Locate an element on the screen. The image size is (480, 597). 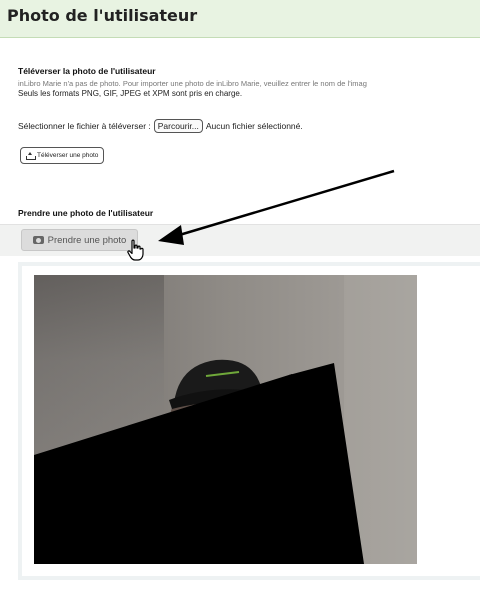
file-select-label: Sélectionner le fichier à téléverser : is located at coordinates (84, 126).